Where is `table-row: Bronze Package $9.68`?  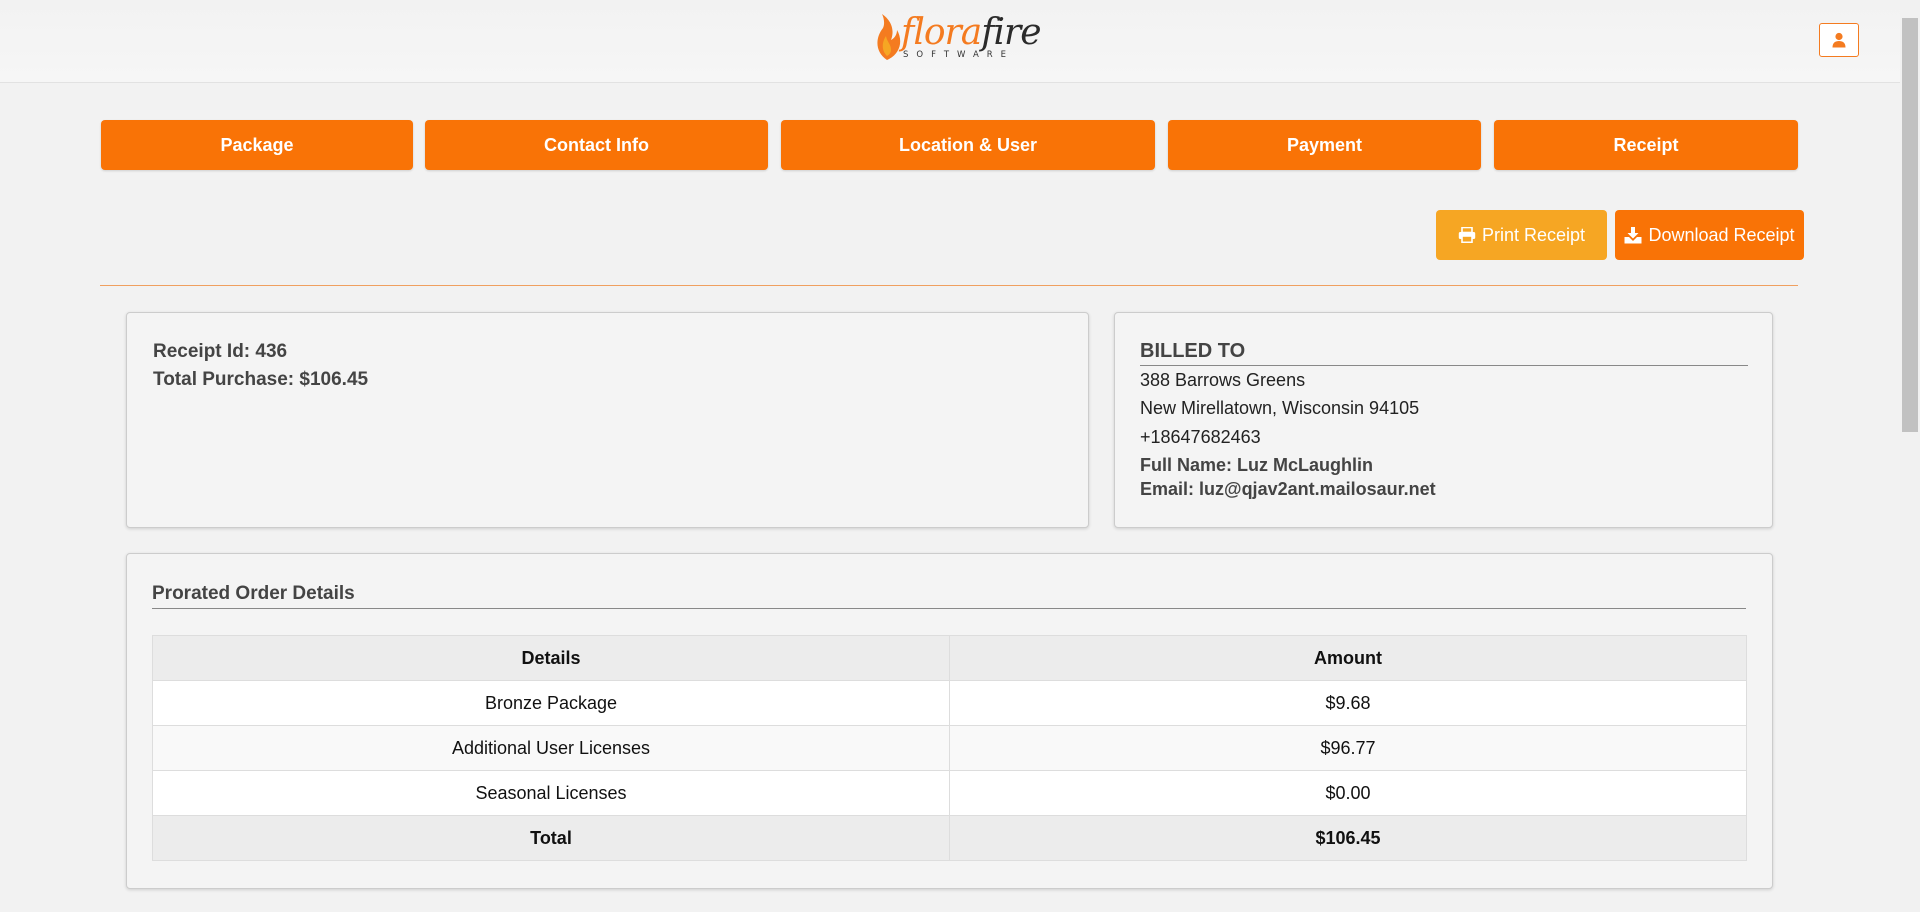 table-row: Bronze Package $9.68 is located at coordinates (949, 703).